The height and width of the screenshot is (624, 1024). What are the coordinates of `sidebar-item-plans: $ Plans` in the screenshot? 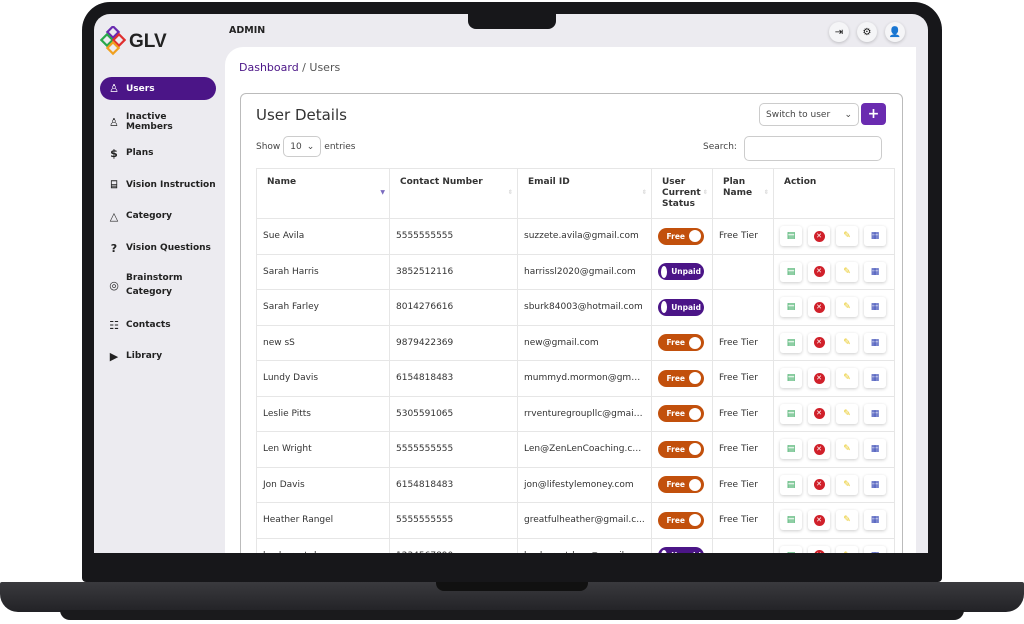 It's located at (158, 153).